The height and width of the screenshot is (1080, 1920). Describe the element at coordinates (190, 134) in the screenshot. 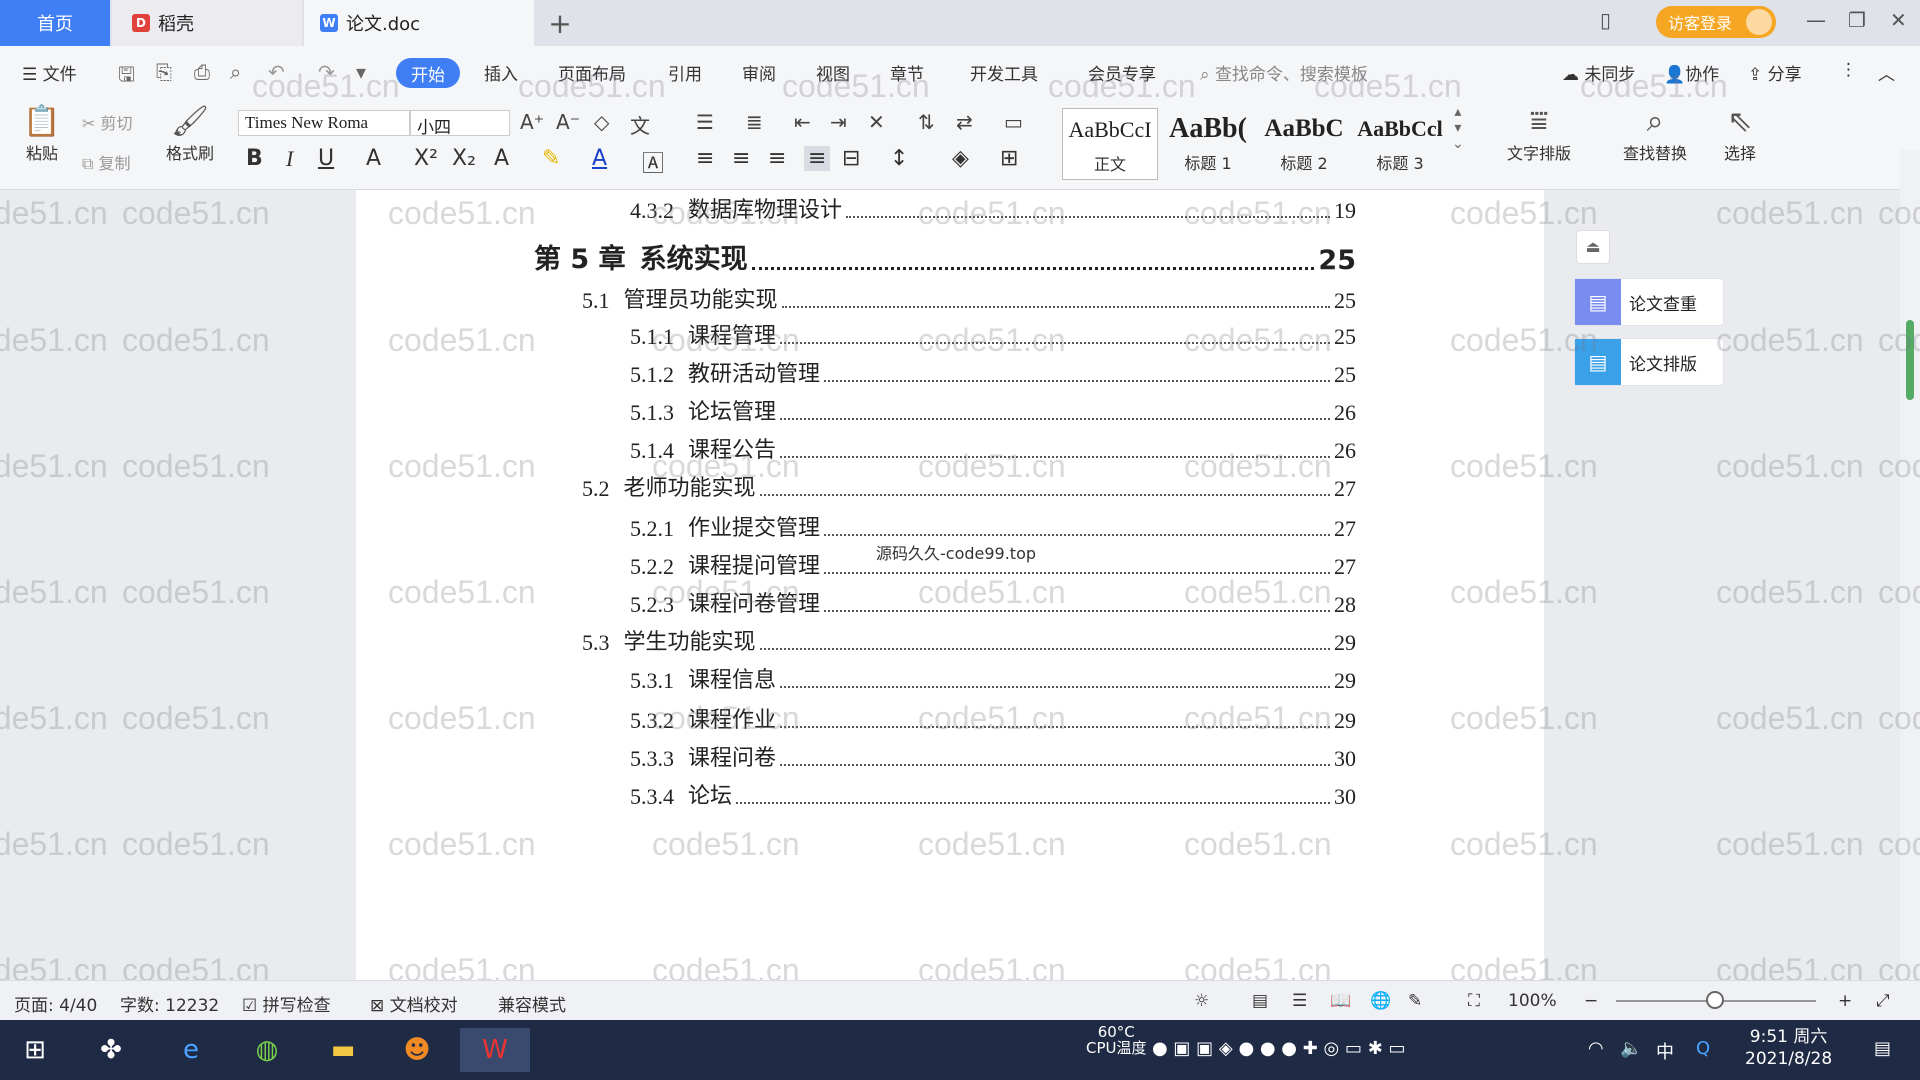

I see `format-painter-button: 🖌 格式刷` at that location.